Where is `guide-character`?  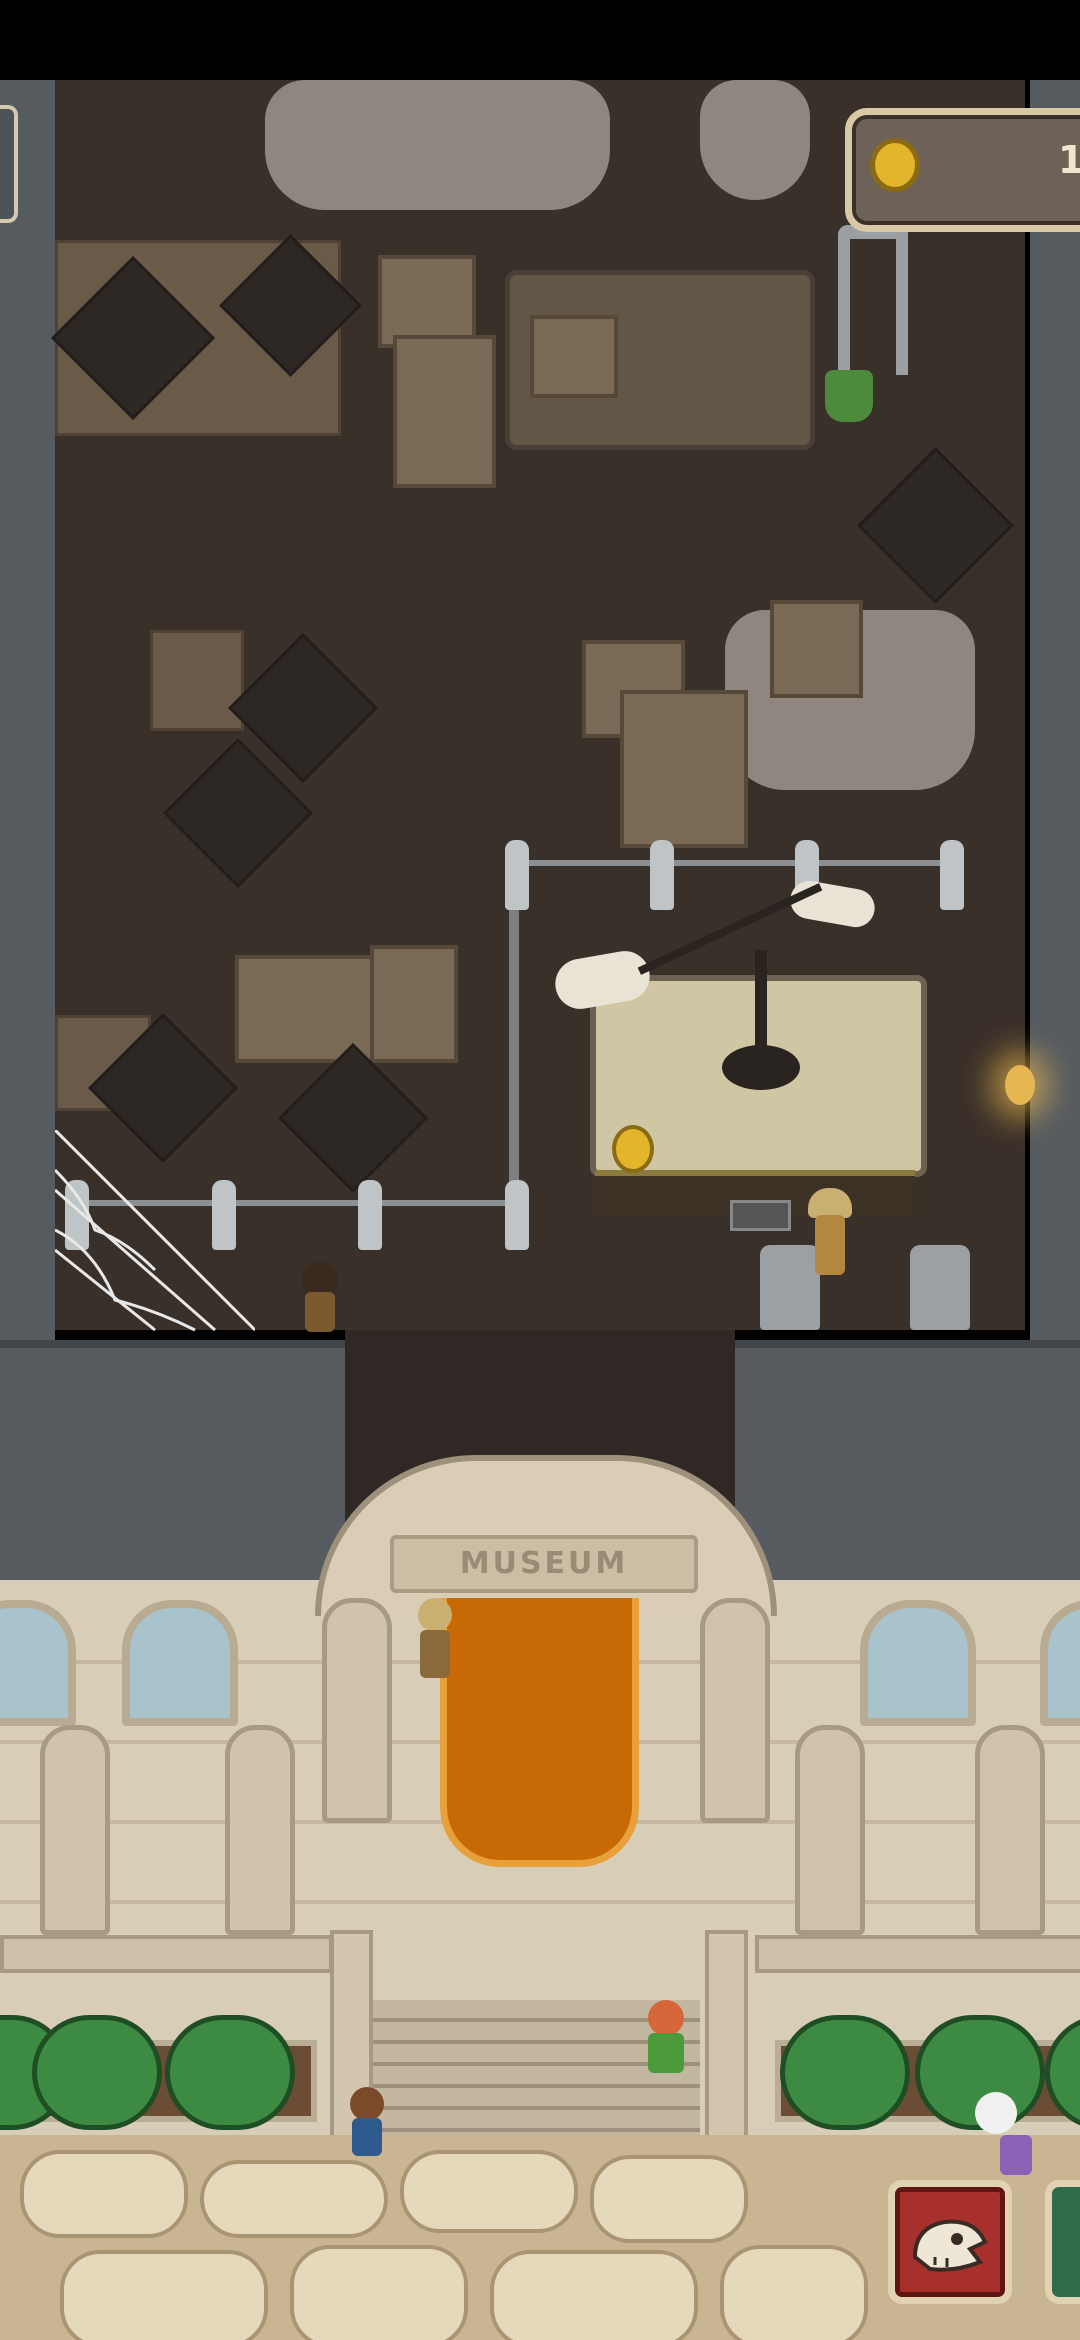 guide-character is located at coordinates (830, 1245).